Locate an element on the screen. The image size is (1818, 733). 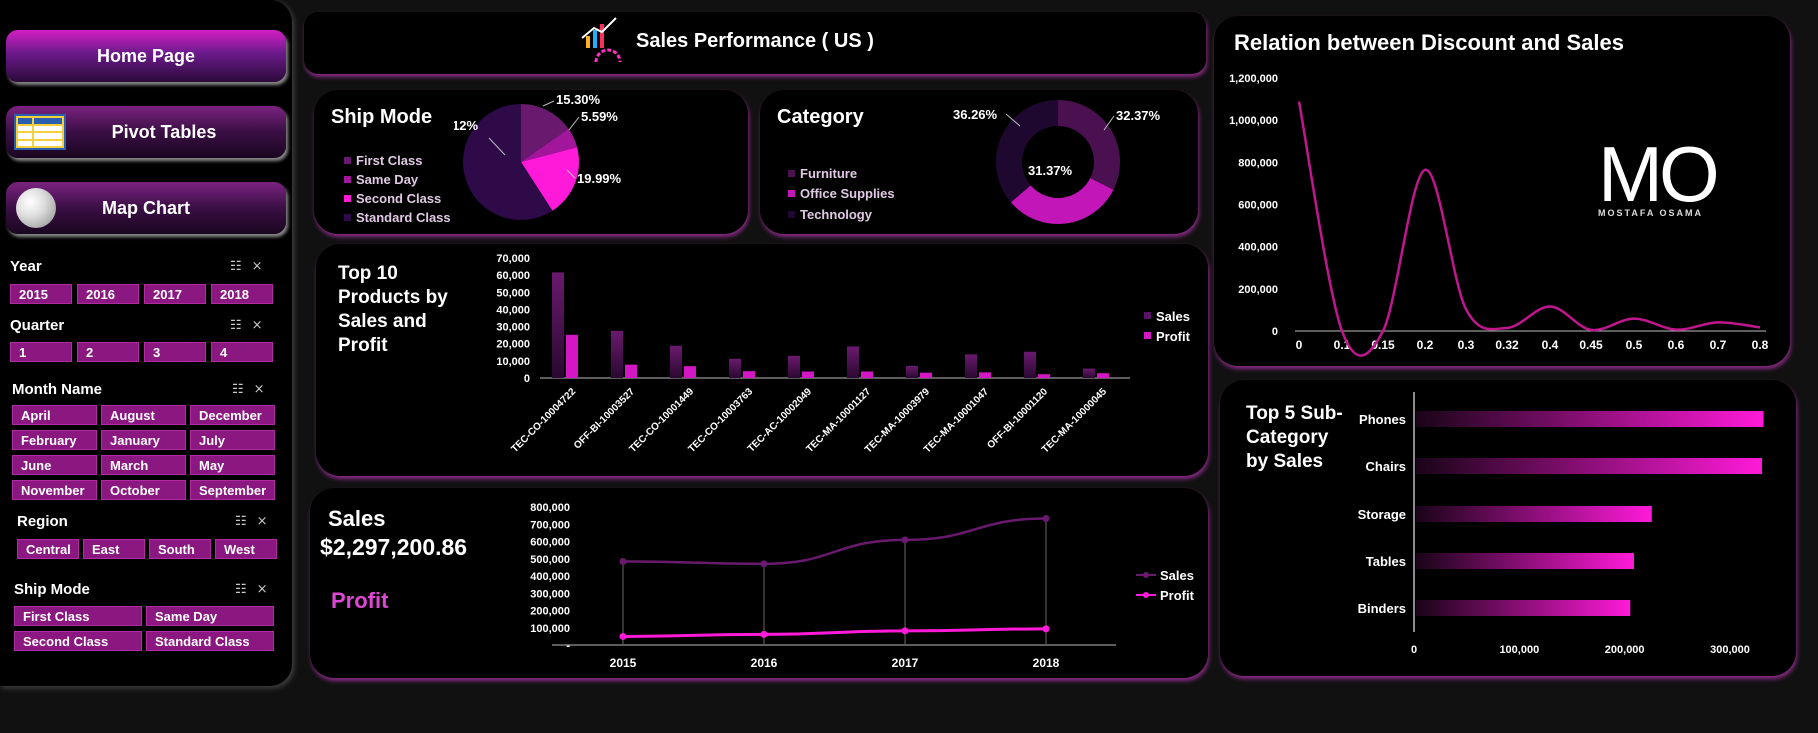
y-tick-label: 0 is located at coordinates (1275, 332).